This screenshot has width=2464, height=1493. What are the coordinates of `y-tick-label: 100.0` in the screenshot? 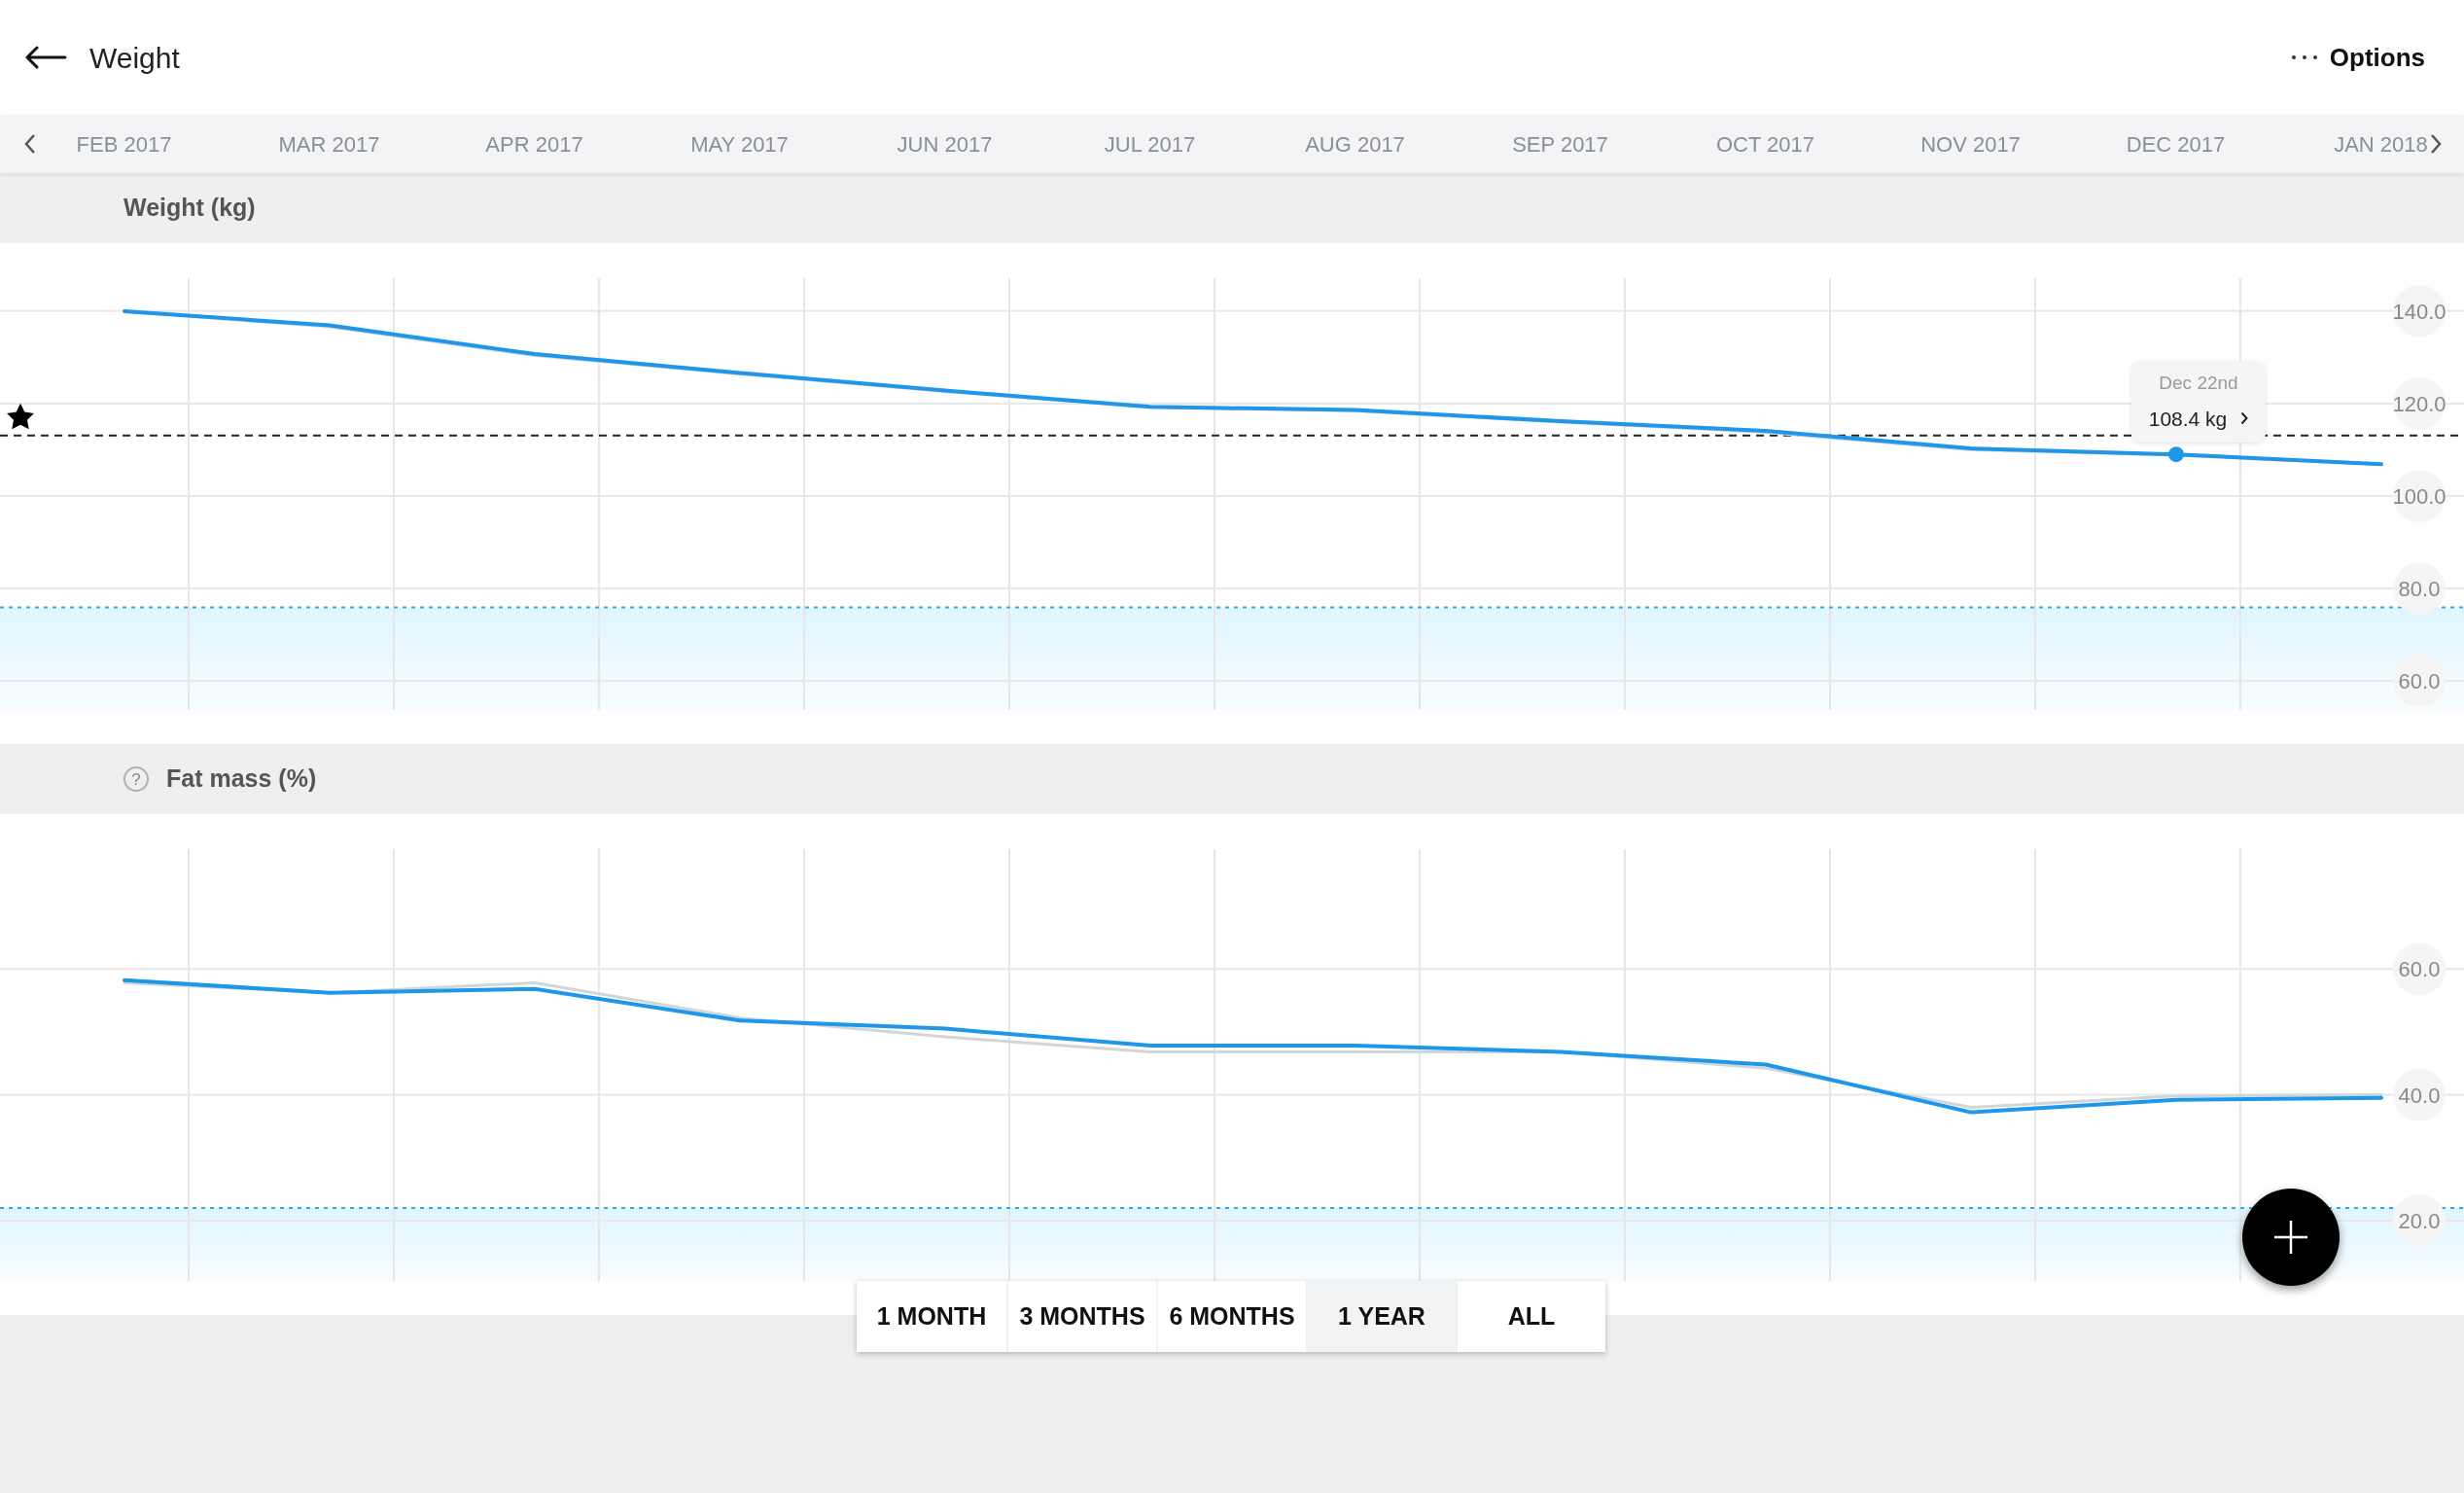 It's located at (2419, 496).